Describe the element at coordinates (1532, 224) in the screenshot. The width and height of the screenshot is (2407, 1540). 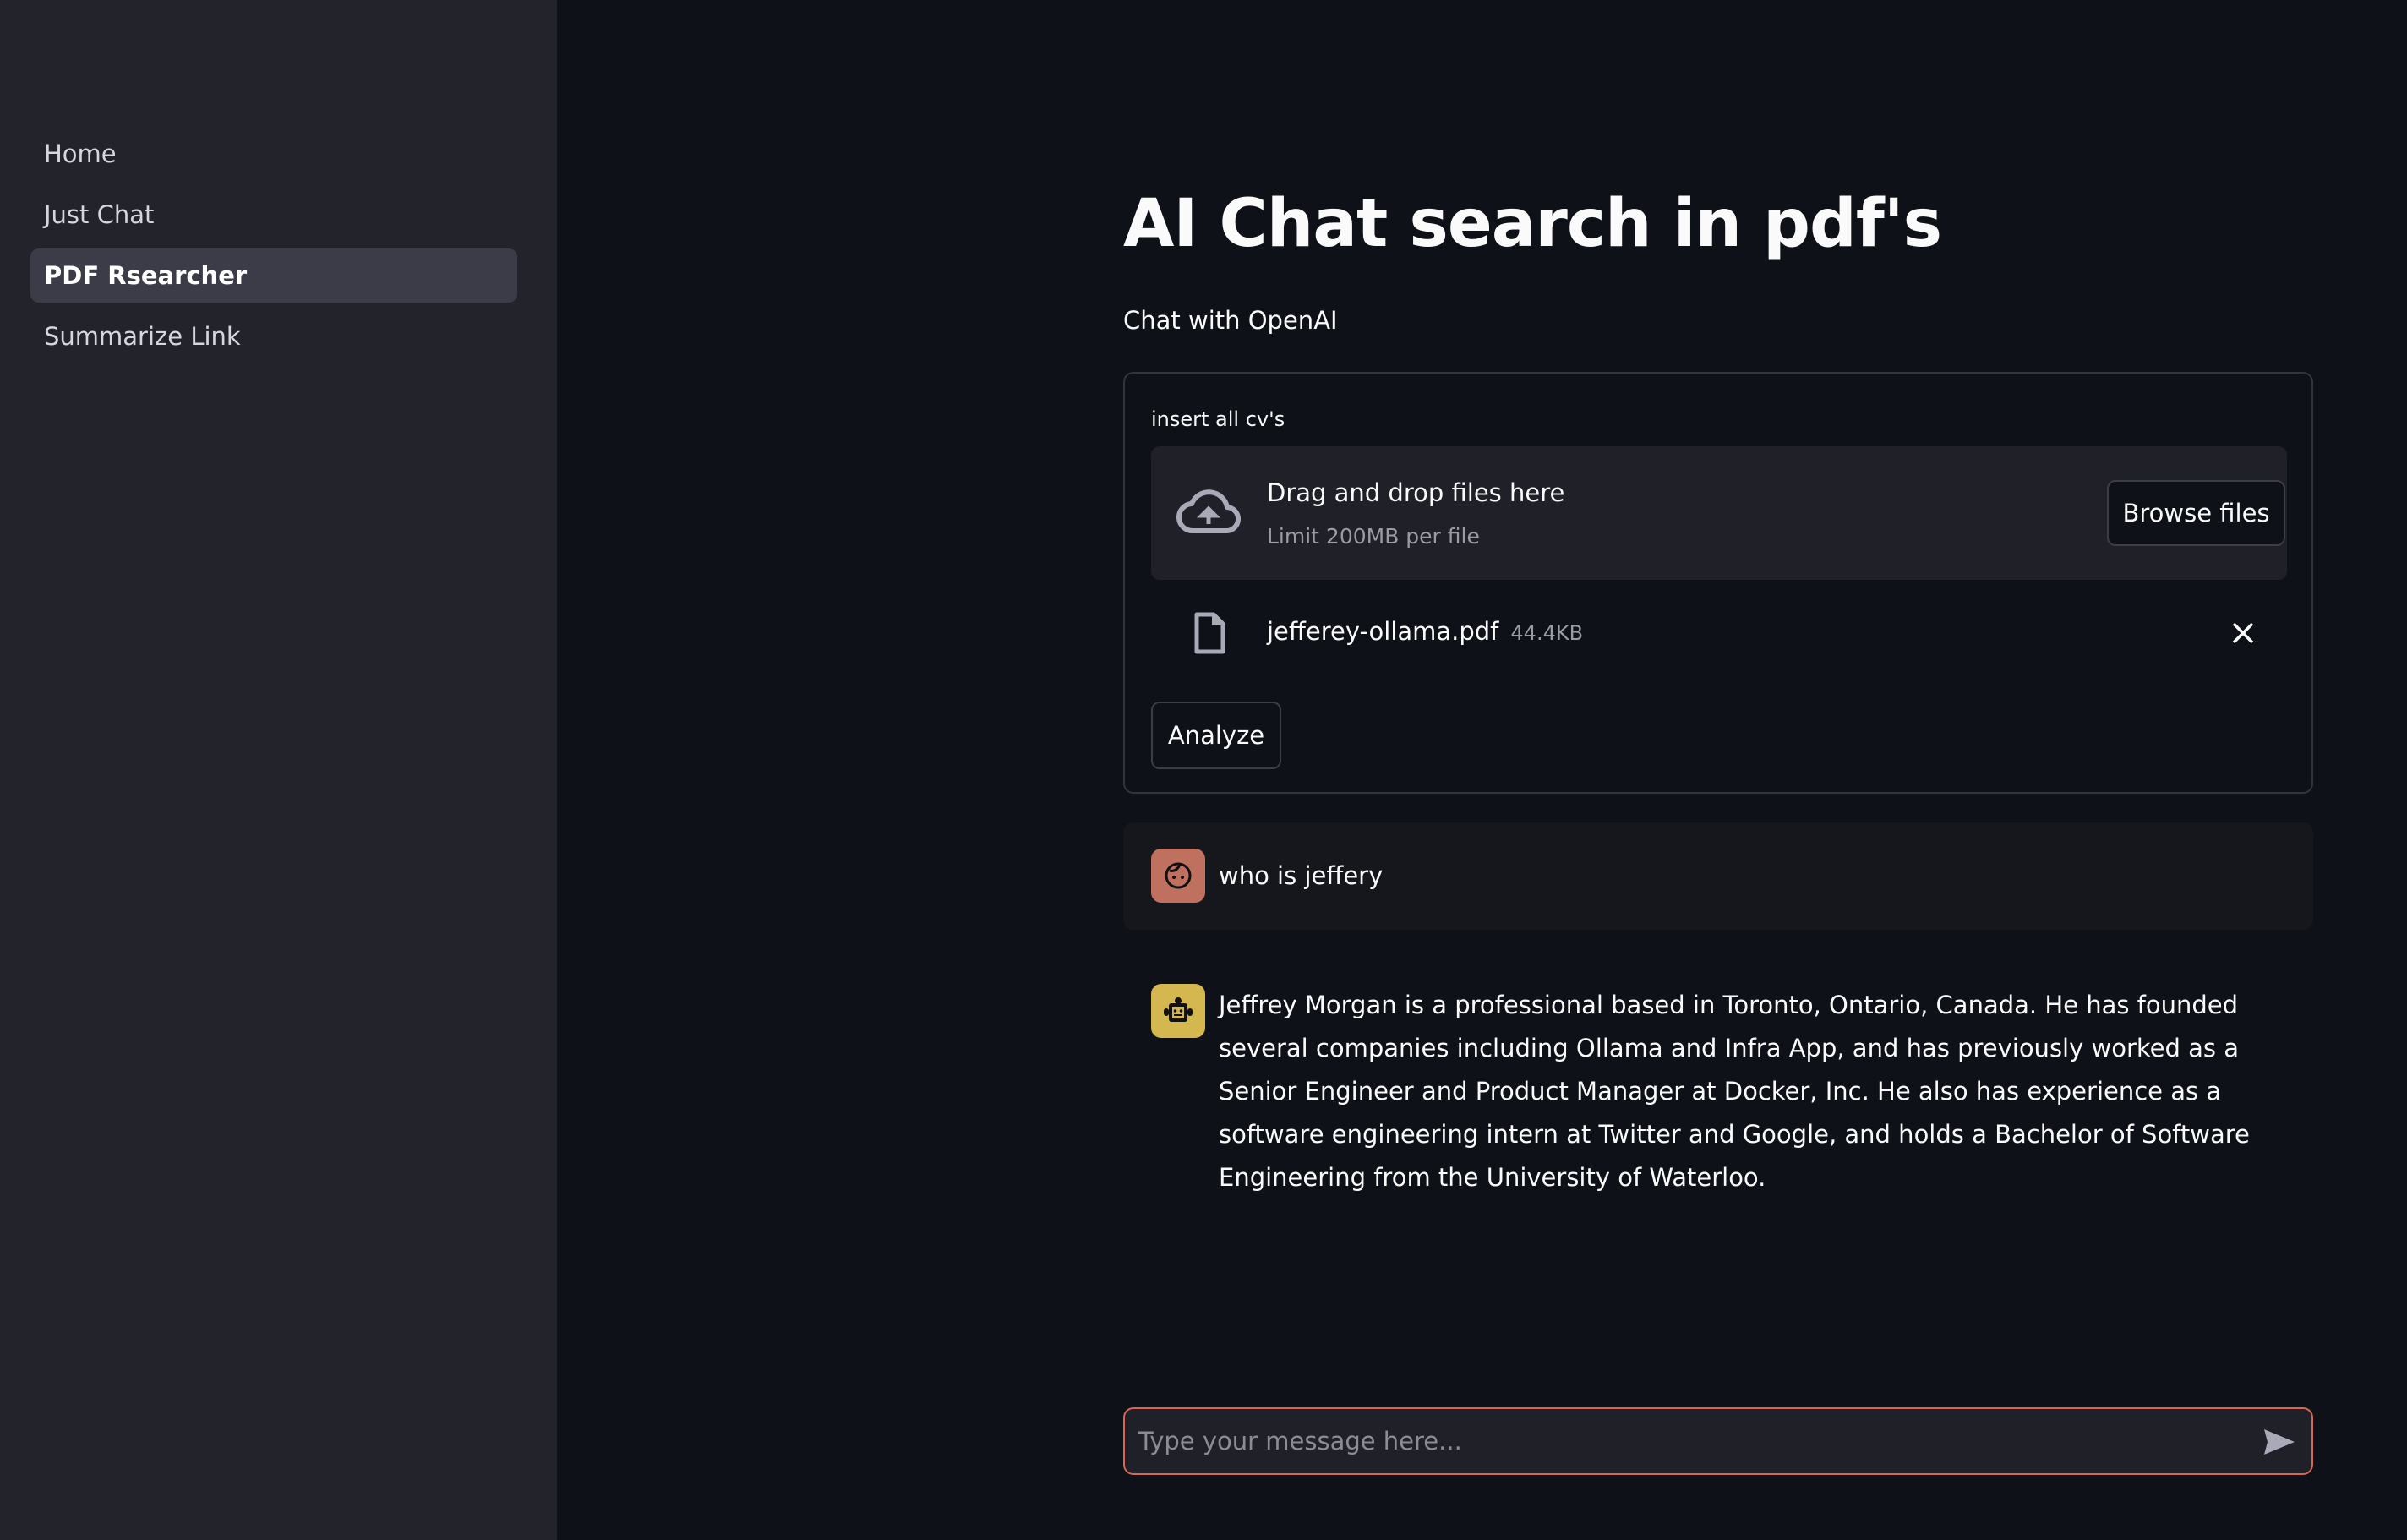
I see `page-title: AI Chat search in pdf's` at that location.